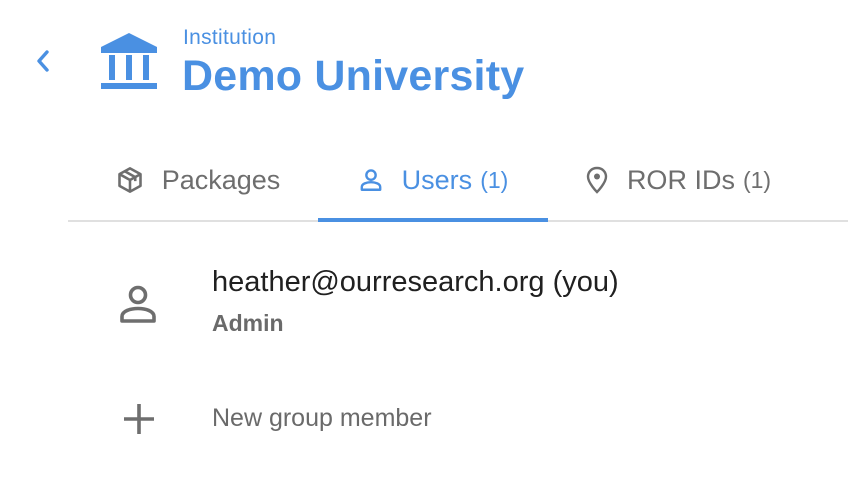 This screenshot has width=848, height=504. I want to click on active-tab-indicator, so click(433, 220).